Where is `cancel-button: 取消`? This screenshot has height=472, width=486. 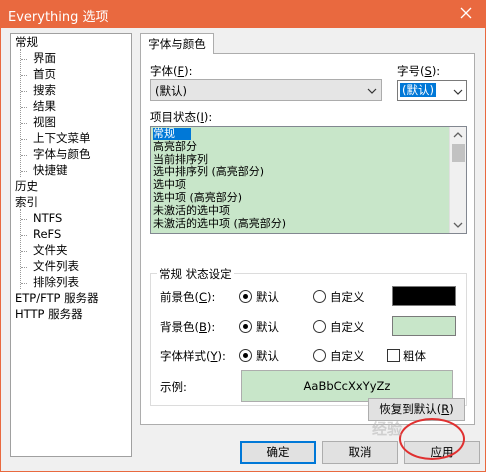
cancel-button: 取消 is located at coordinates (360, 452).